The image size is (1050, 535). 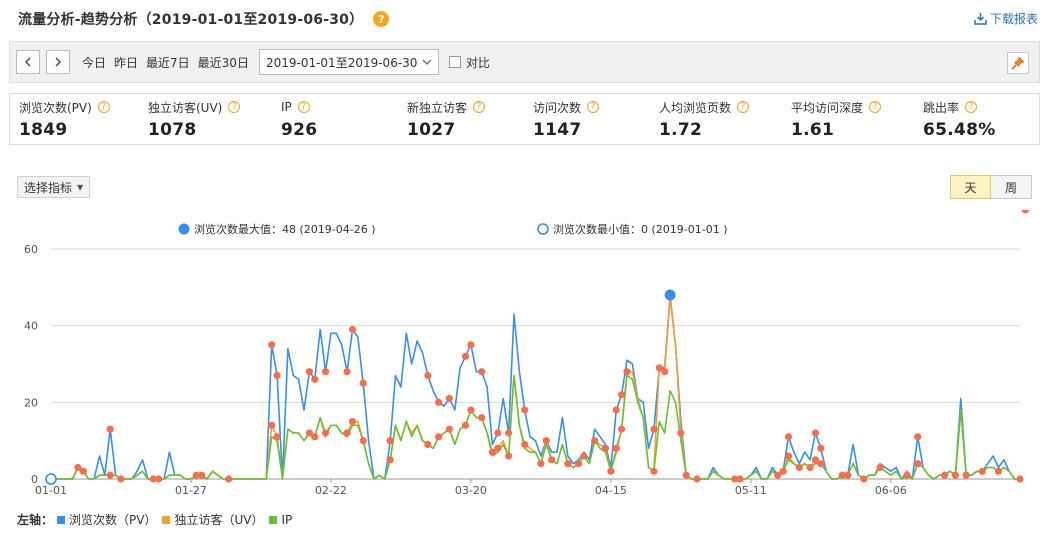 What do you see at coordinates (168, 62) in the screenshot?
I see `quick-date-last7: 最近7日` at bounding box center [168, 62].